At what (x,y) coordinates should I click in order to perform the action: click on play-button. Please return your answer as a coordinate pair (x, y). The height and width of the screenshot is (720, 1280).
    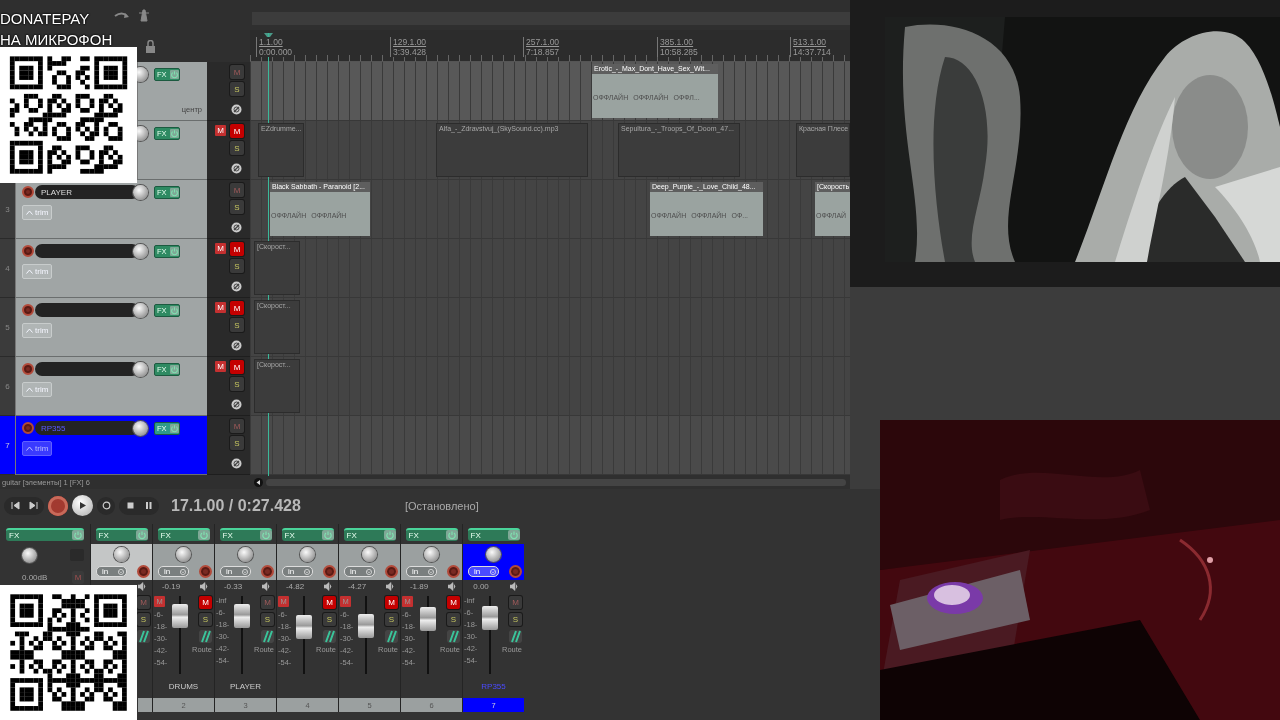
    Looking at the image, I should click on (82, 505).